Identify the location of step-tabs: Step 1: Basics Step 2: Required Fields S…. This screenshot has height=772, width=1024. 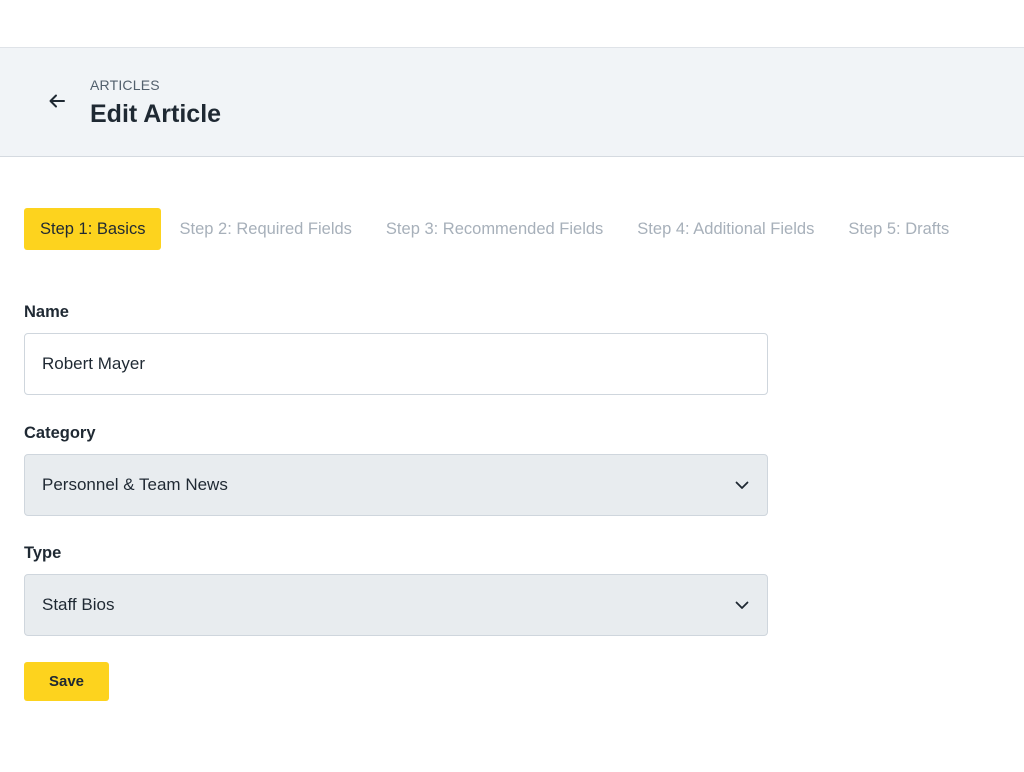
(495, 229).